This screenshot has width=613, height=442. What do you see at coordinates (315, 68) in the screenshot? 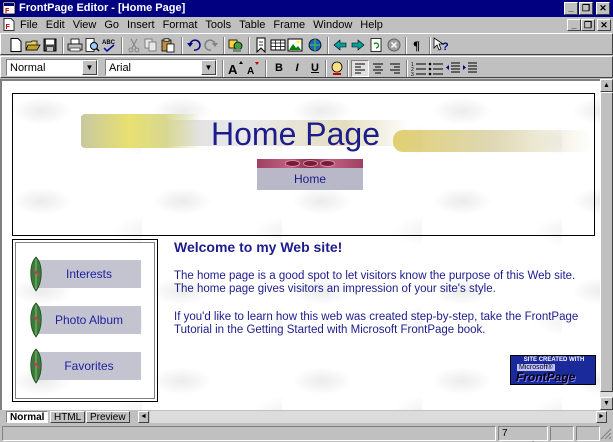
I see `underline-button: U` at bounding box center [315, 68].